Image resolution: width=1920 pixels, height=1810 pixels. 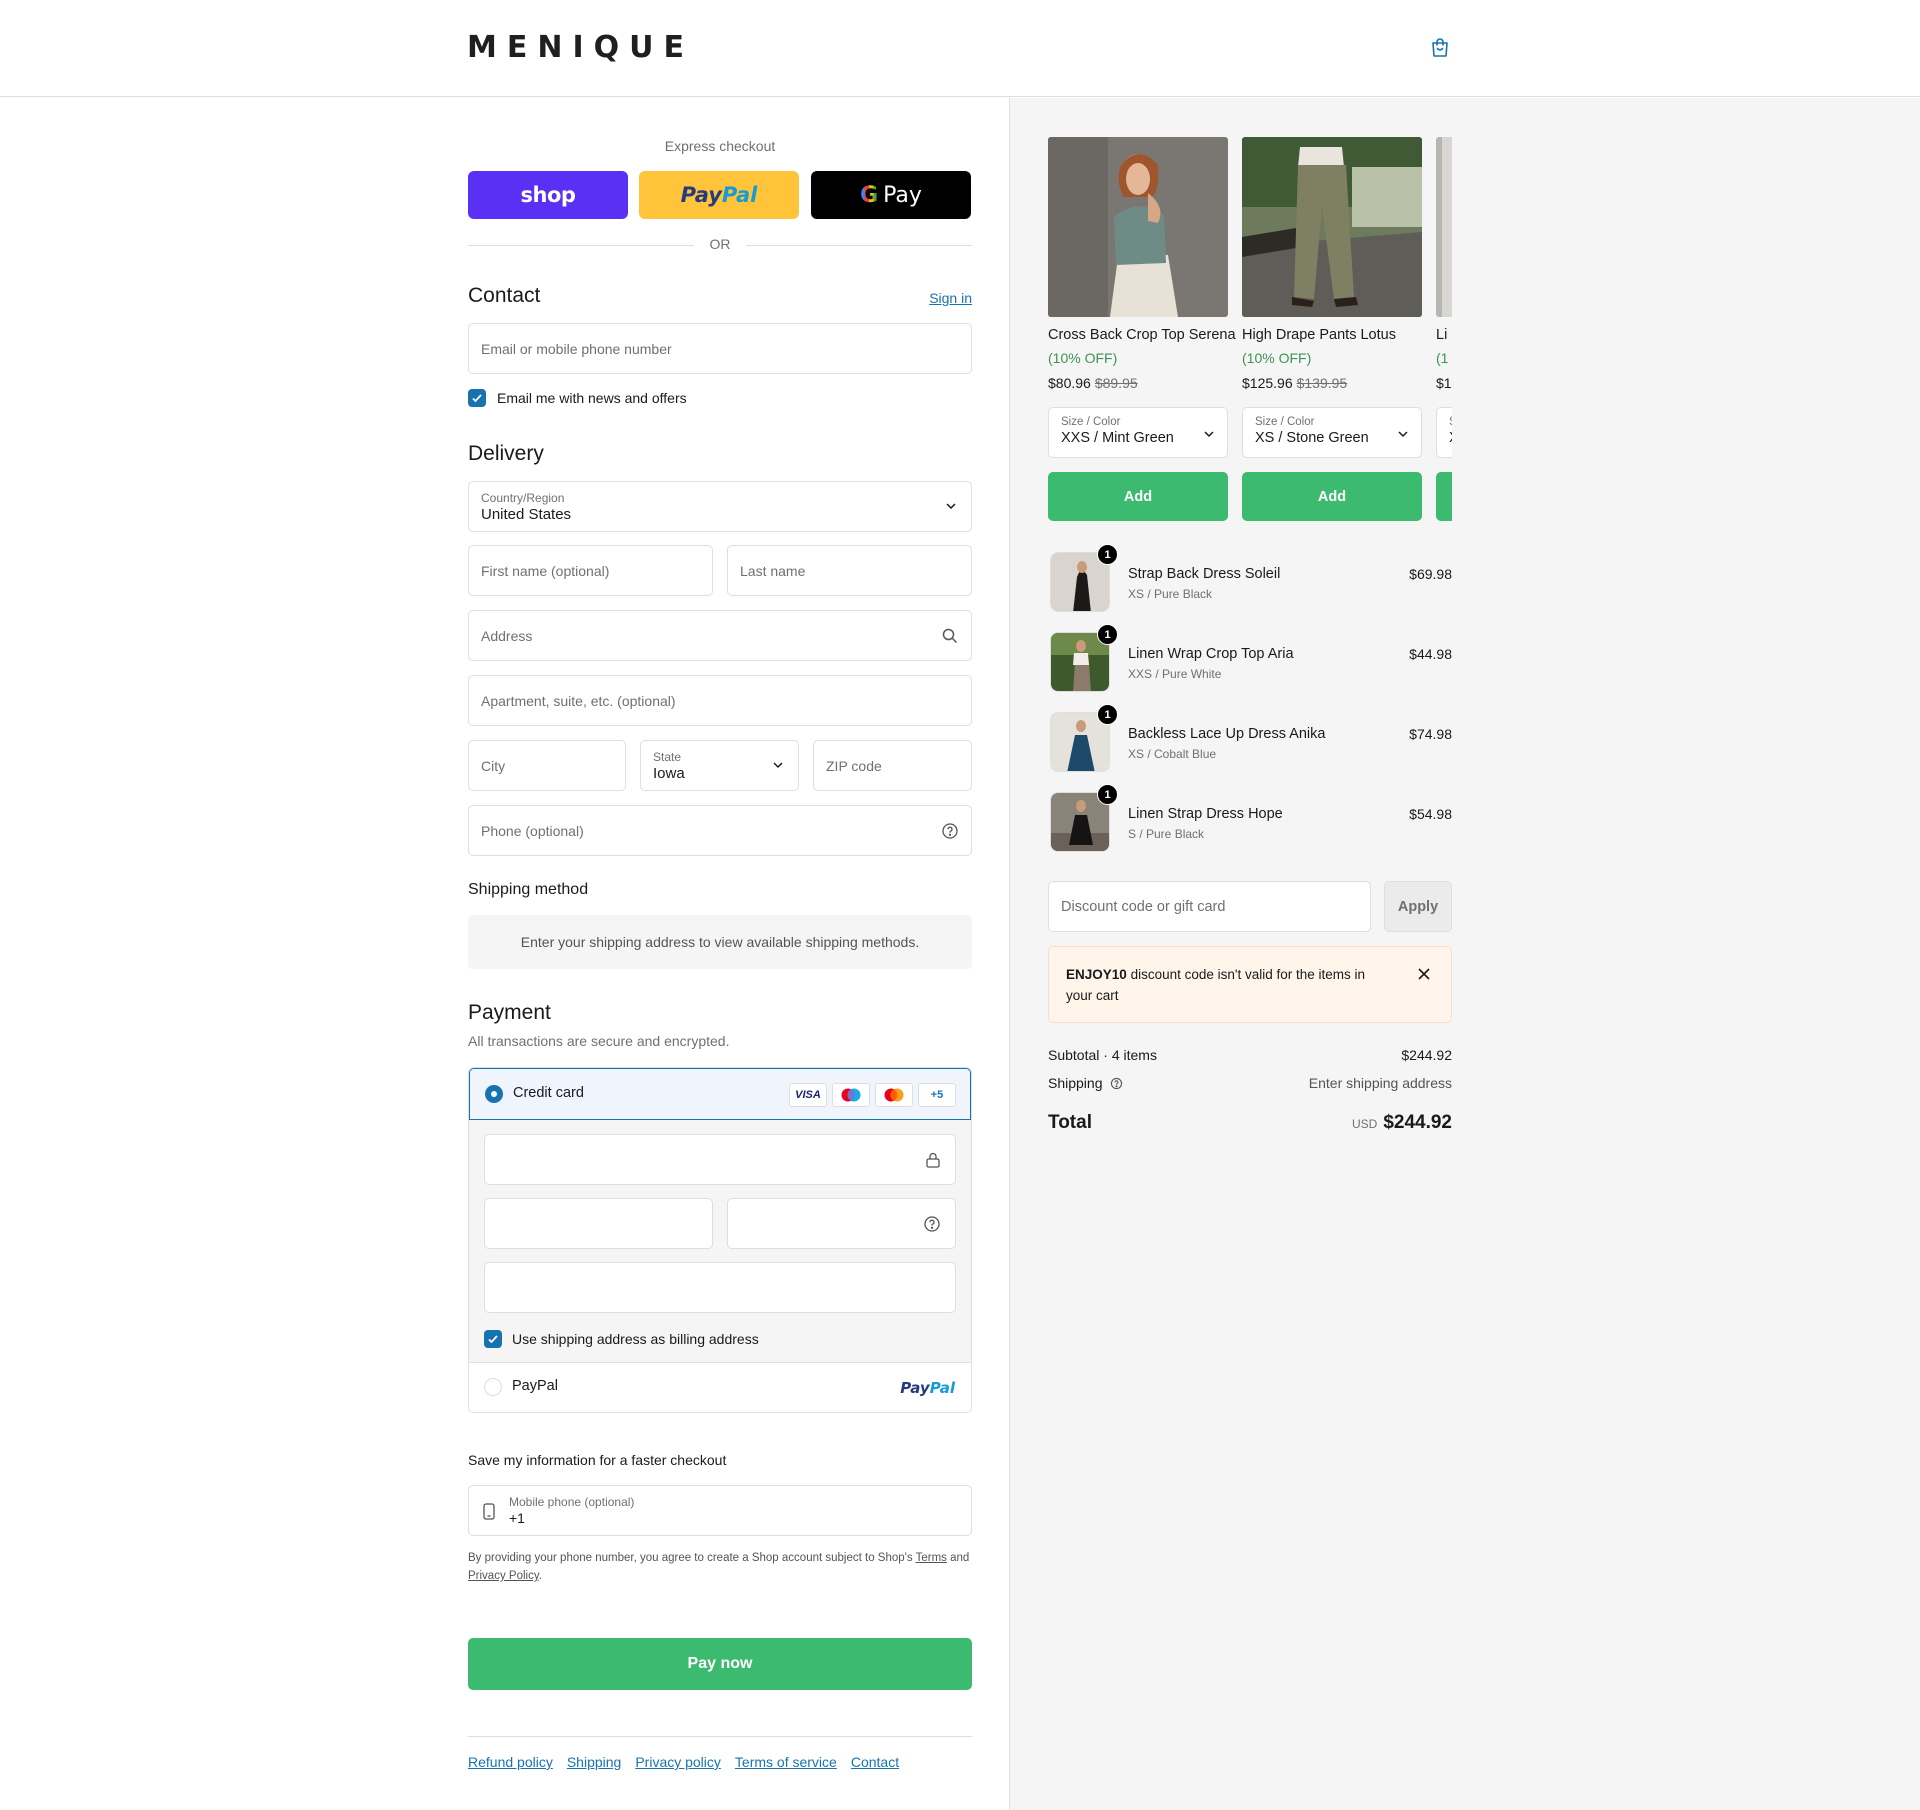 I want to click on item-name: Strap Back Dress Soleil, so click(x=1204, y=574).